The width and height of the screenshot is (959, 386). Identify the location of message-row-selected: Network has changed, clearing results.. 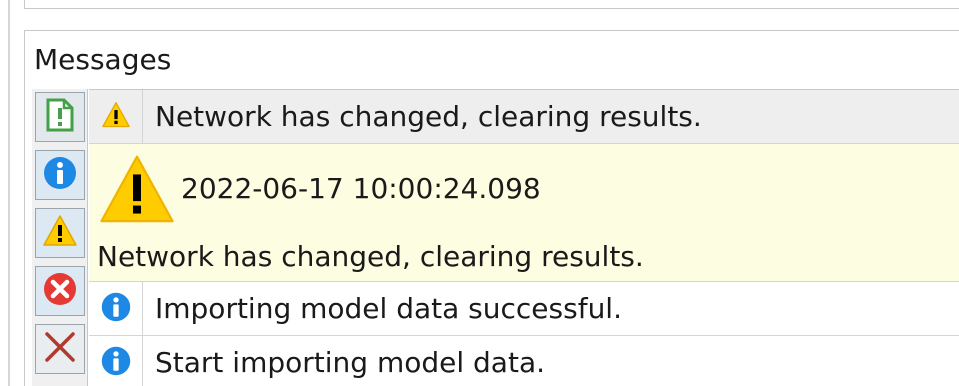
(524, 117).